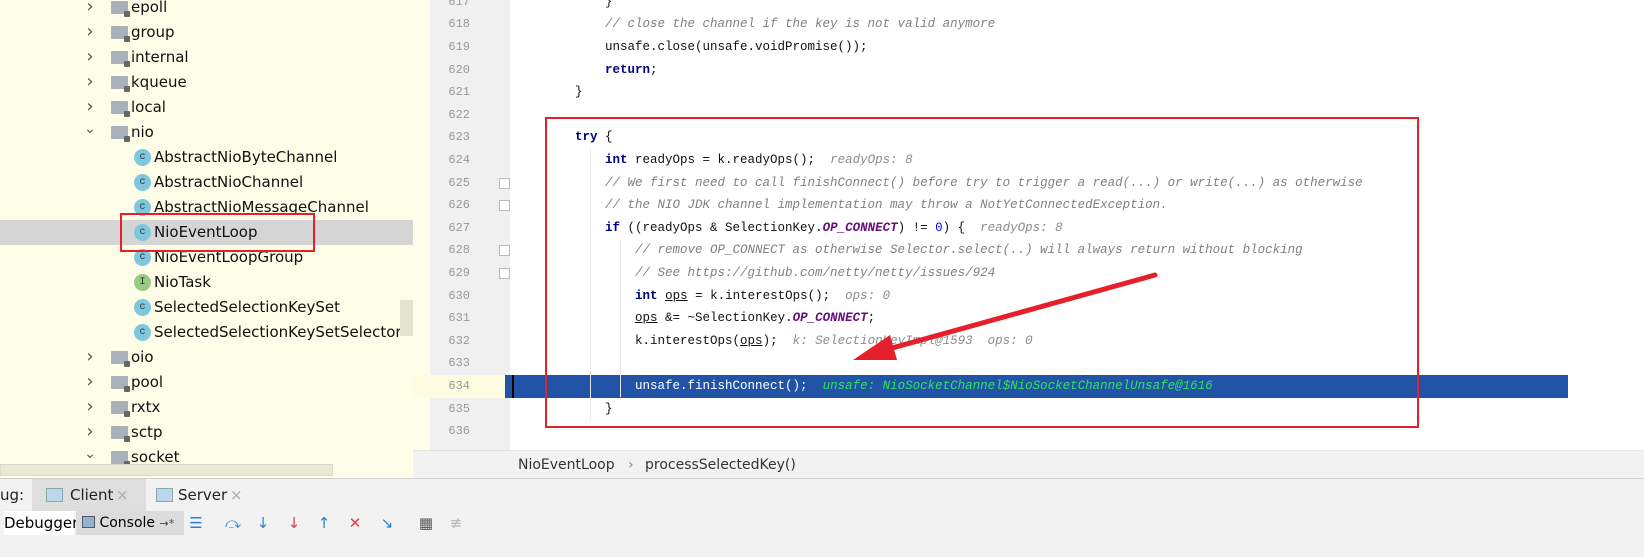 This screenshot has width=1644, height=557. What do you see at coordinates (263, 523) in the screenshot?
I see `step-into-icon: ↓` at bounding box center [263, 523].